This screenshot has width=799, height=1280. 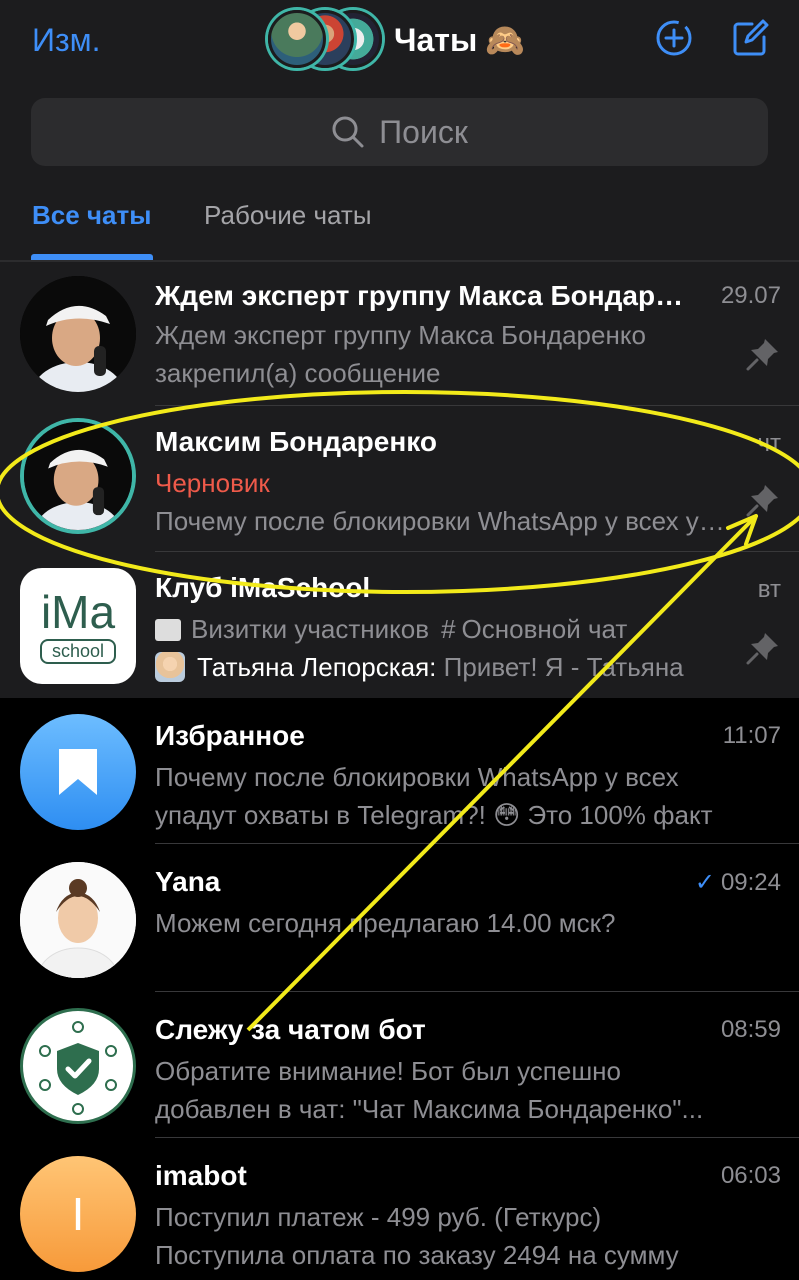 I want to click on chat-title: Клуб iMaSchool, so click(x=263, y=587).